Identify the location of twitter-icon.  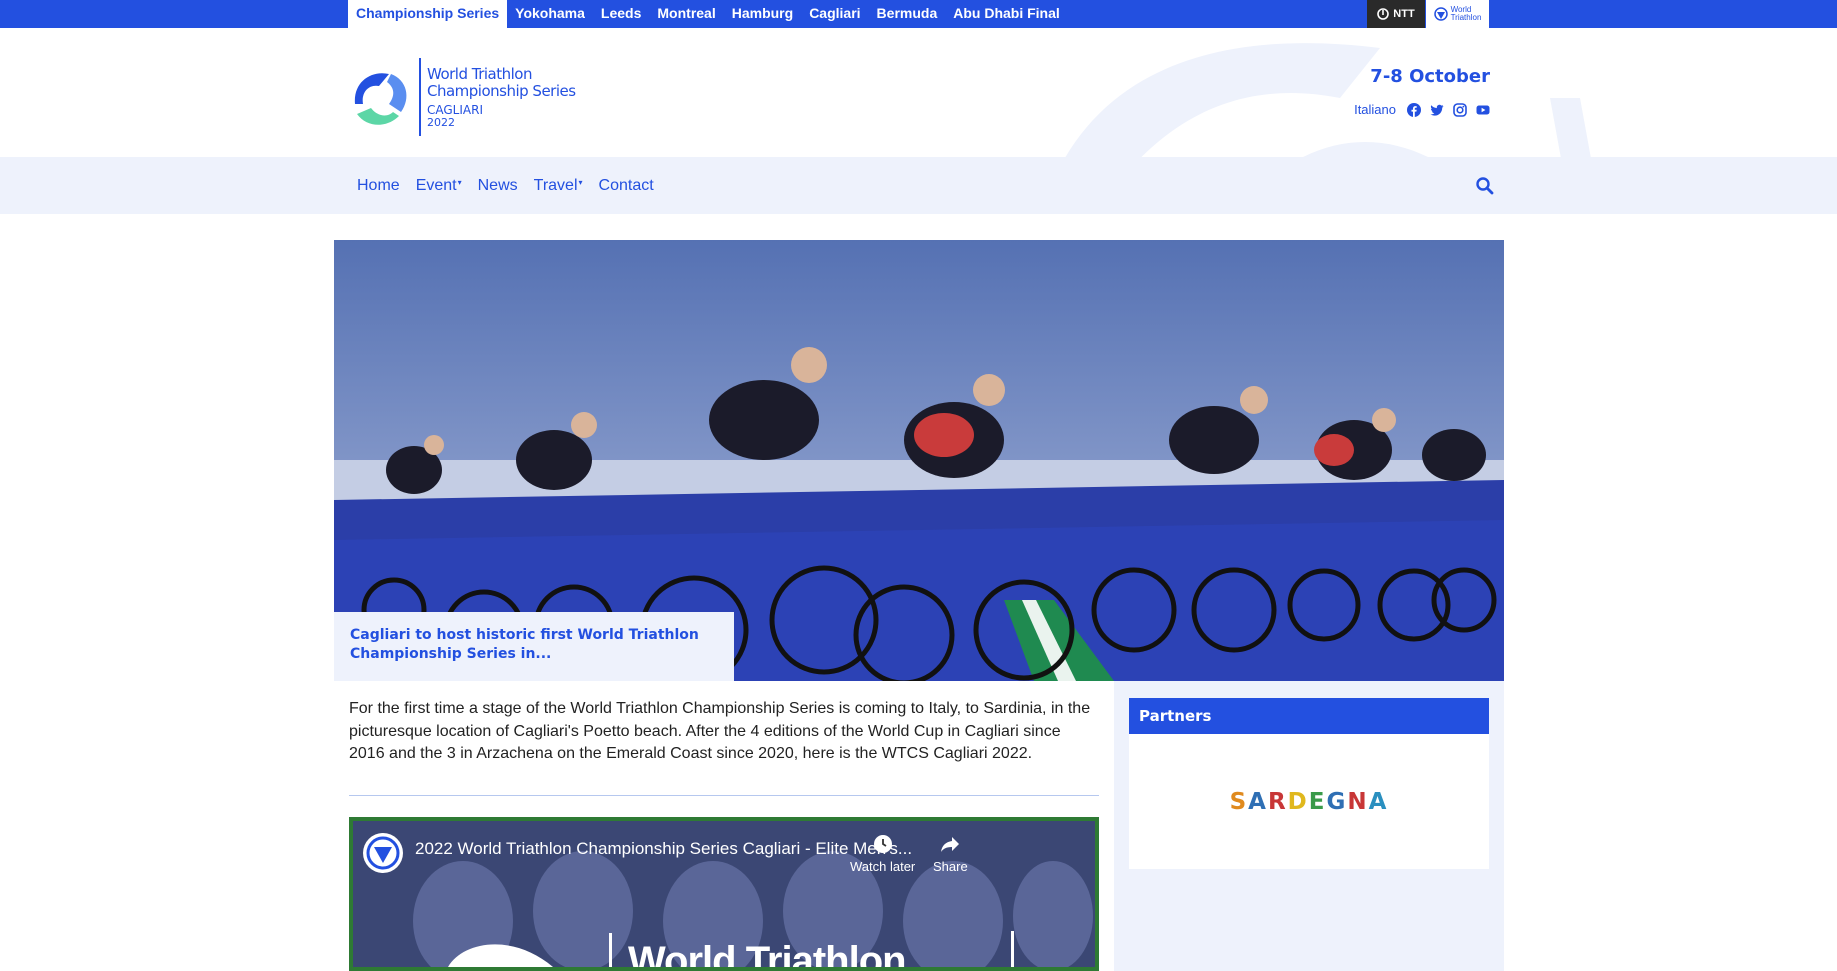
(1437, 110).